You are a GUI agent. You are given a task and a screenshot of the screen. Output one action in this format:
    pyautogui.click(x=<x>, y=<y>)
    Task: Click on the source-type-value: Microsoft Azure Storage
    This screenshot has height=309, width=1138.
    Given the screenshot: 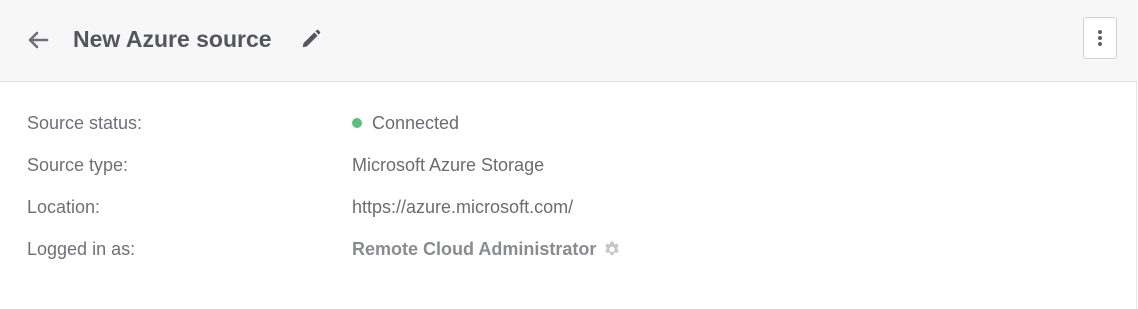 What is the action you would take?
    pyautogui.click(x=448, y=165)
    